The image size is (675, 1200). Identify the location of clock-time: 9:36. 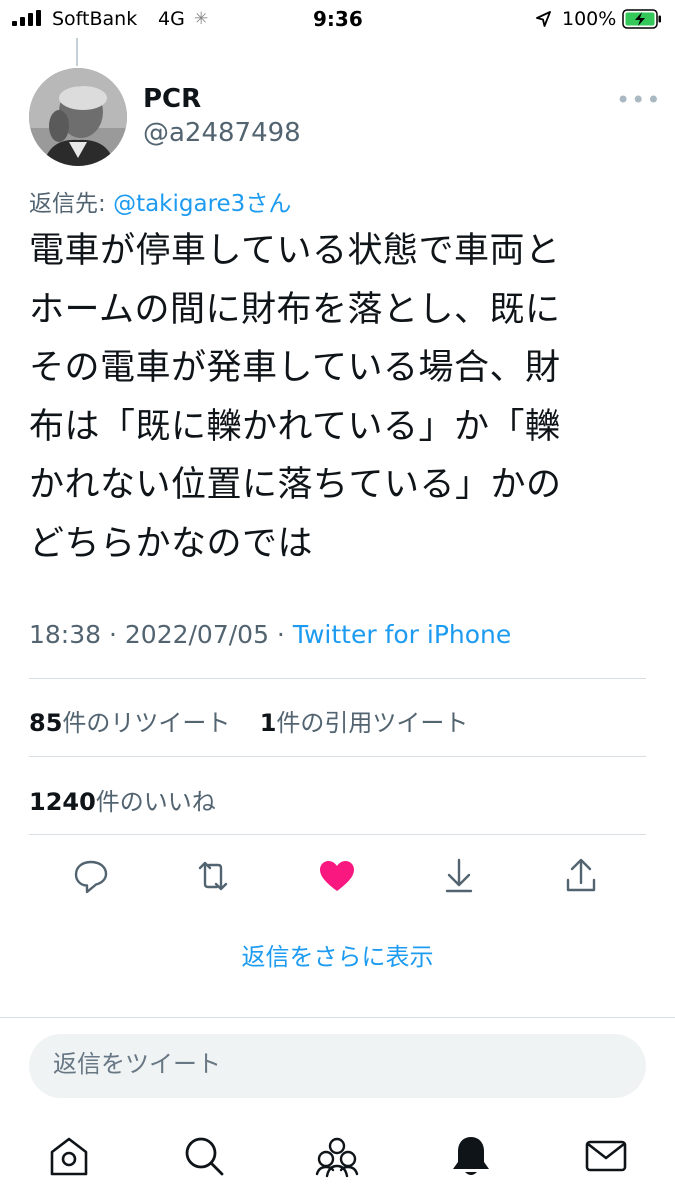
(338, 19).